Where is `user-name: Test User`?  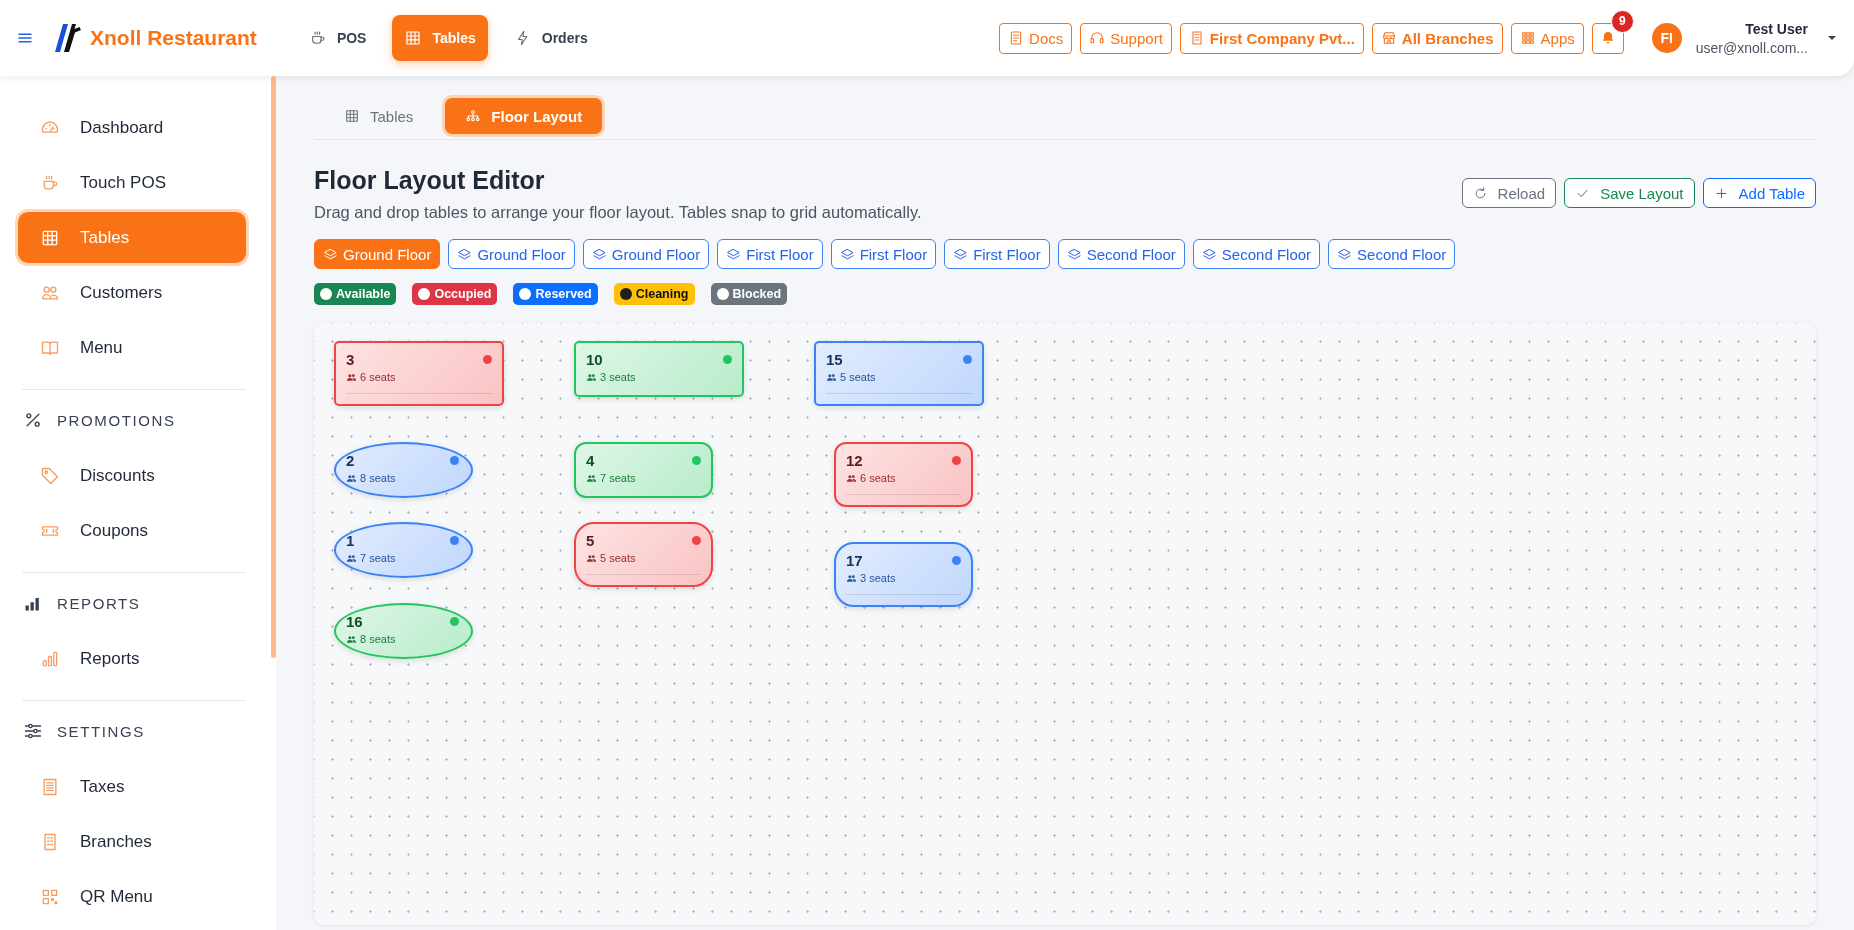 user-name: Test User is located at coordinates (1776, 28).